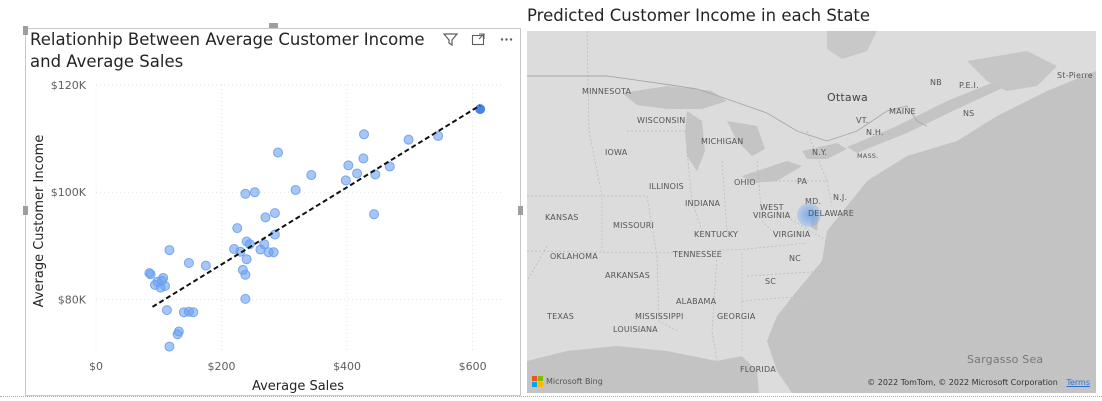 This screenshot has height=401, width=1102. What do you see at coordinates (722, 141) in the screenshot?
I see `map-label-michigan: MICHIGAN` at bounding box center [722, 141].